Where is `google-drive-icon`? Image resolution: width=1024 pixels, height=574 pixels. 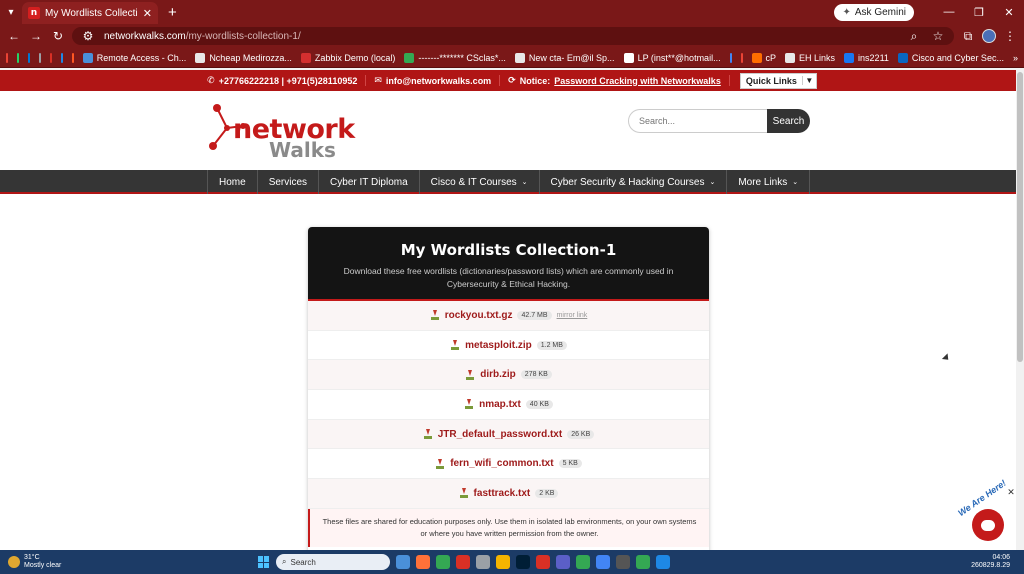
google-drive-icon is located at coordinates (730, 57).